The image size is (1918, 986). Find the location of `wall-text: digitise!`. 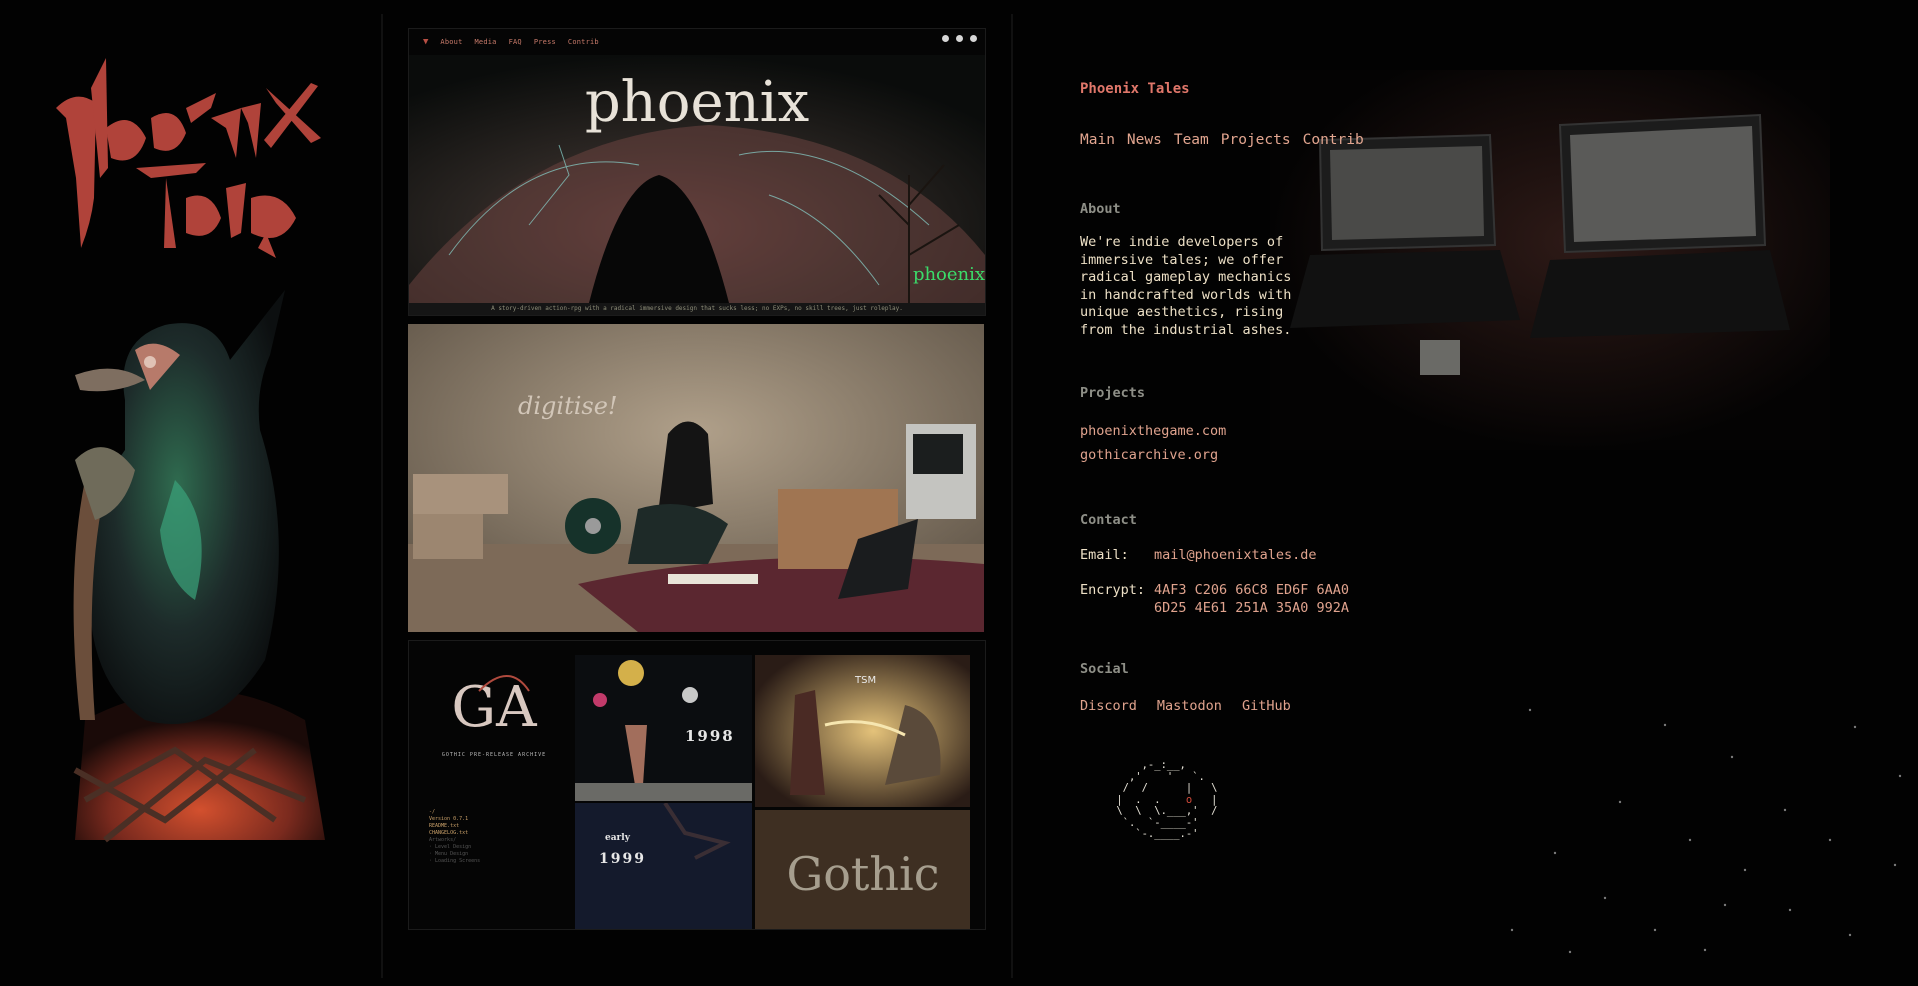

wall-text: digitise! is located at coordinates (568, 406).